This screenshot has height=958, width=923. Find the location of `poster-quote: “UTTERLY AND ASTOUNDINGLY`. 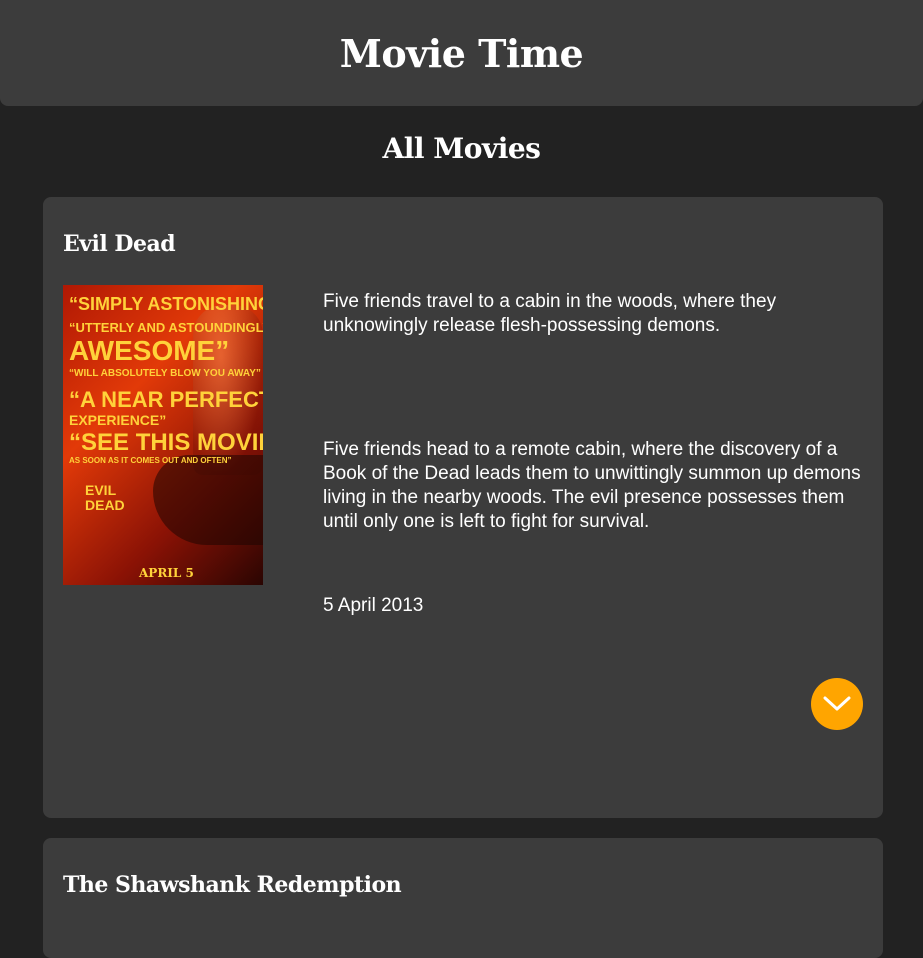

poster-quote: “UTTERLY AND ASTOUNDINGLY is located at coordinates (166, 327).